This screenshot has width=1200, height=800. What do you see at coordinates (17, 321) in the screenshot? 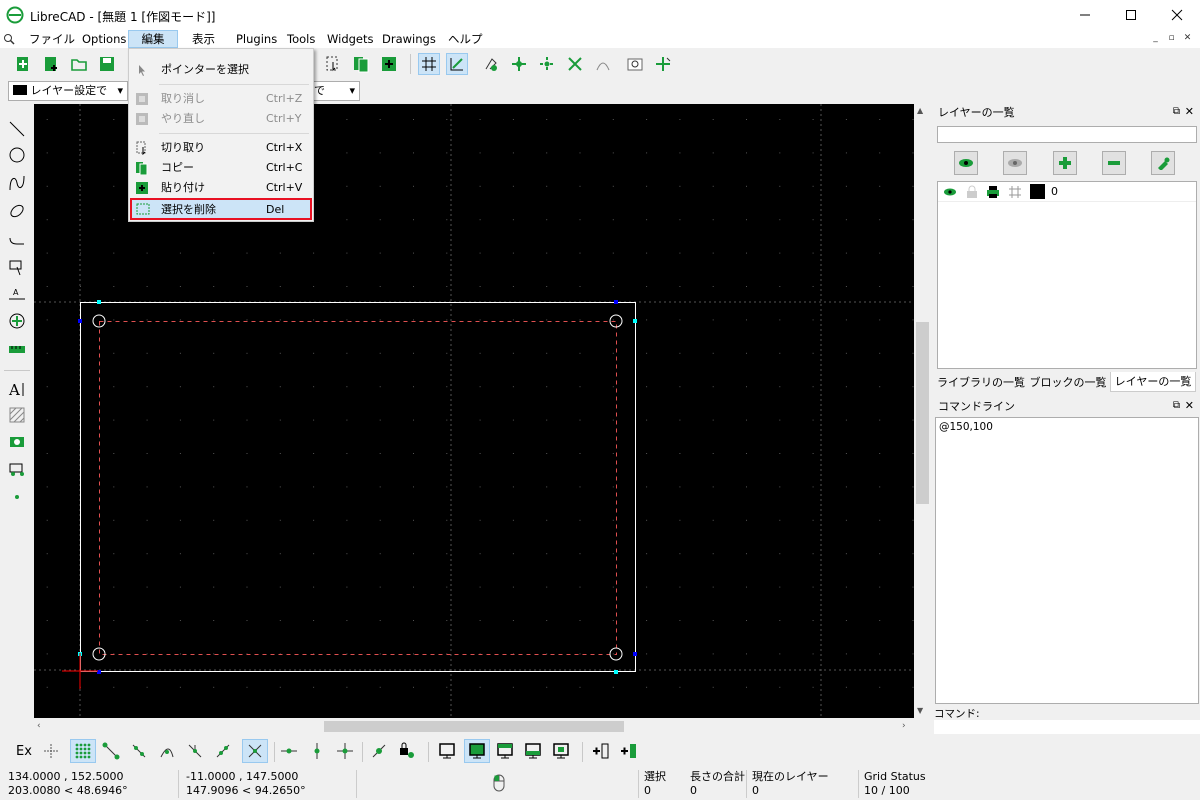
I see `modify-tool-button` at bounding box center [17, 321].